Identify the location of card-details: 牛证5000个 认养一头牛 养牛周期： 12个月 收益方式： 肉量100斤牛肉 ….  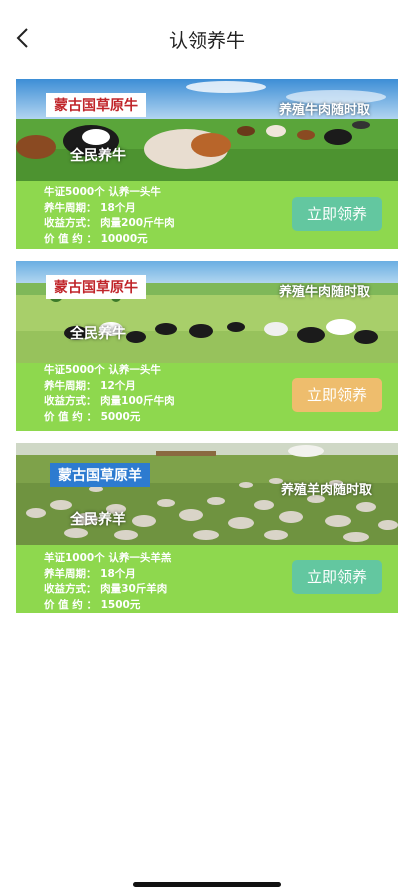
(109, 394).